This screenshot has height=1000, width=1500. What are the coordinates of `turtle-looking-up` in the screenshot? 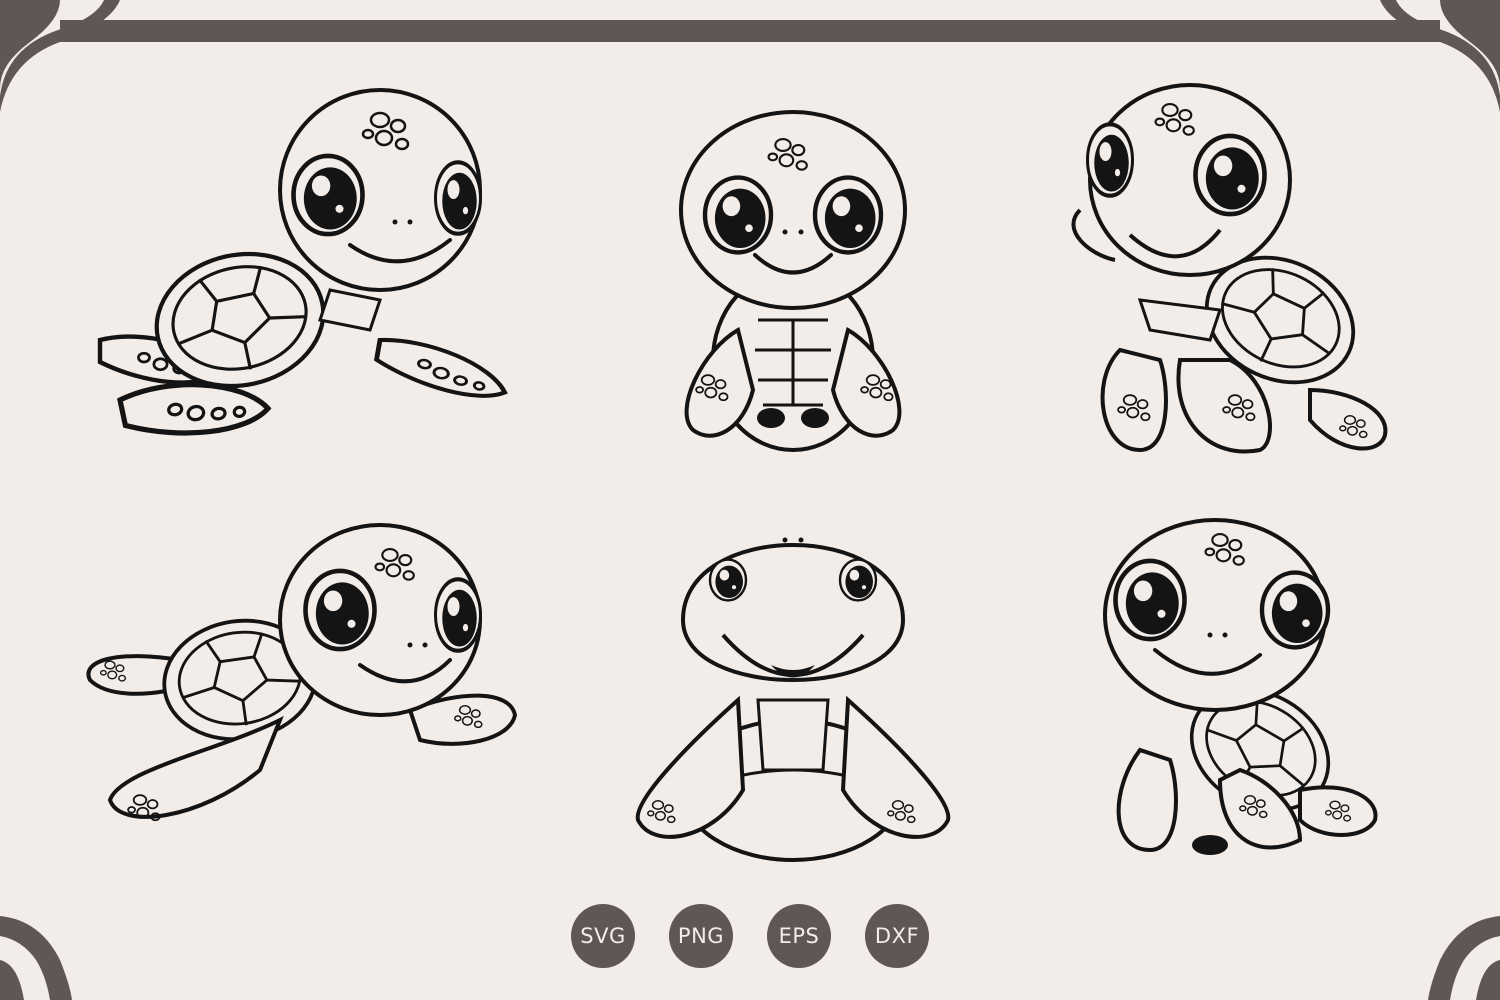 It's located at (1229, 268).